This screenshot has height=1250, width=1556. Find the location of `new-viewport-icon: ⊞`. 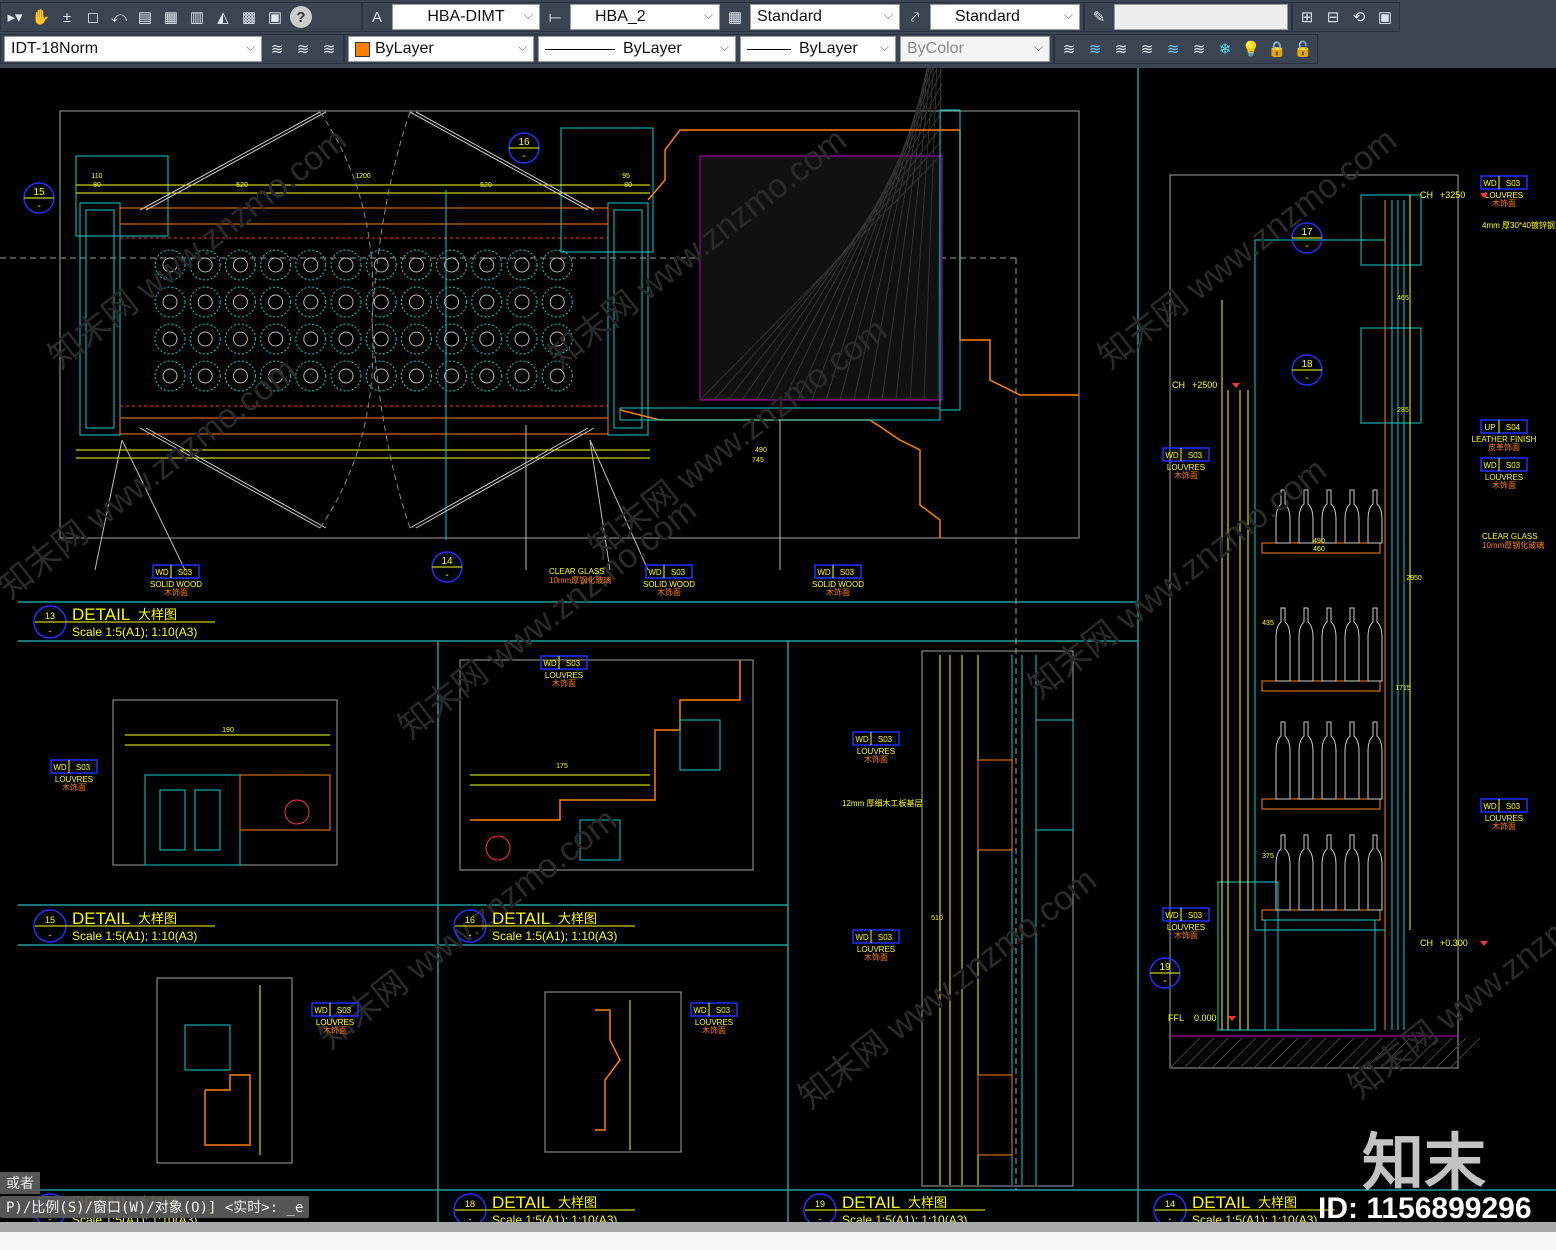

new-viewport-icon: ⊞ is located at coordinates (1307, 17).